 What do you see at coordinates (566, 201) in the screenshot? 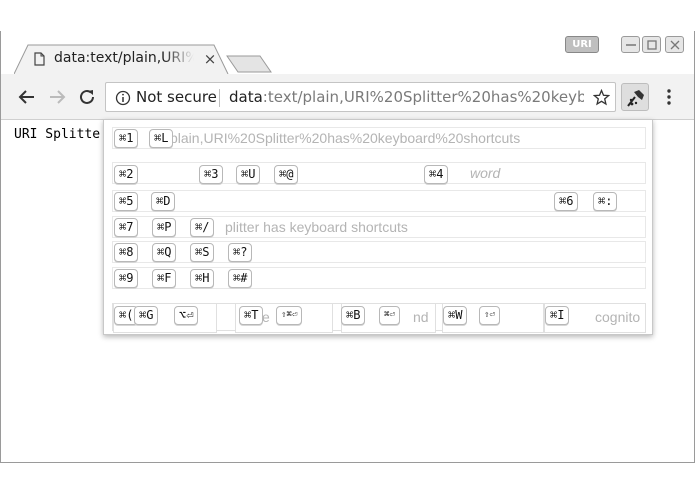
I see `shortcut-key: ⌘6` at bounding box center [566, 201].